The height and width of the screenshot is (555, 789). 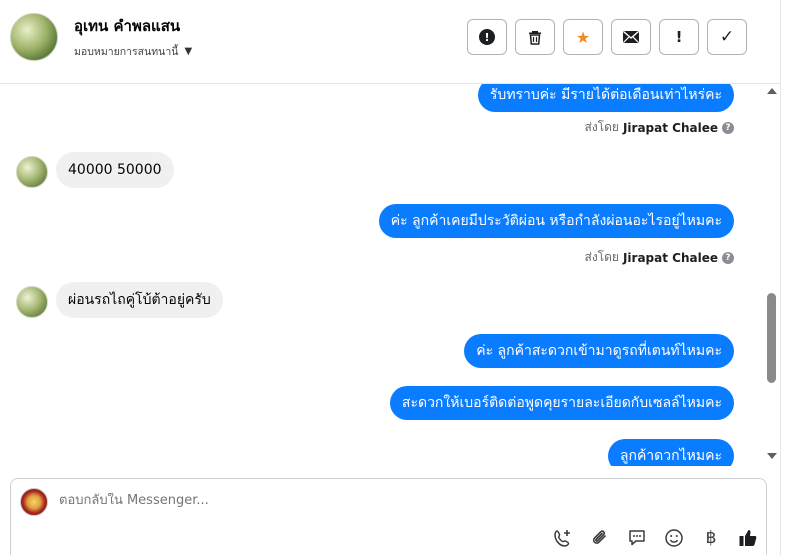 I want to click on scroll-down-arrow, so click(x=772, y=456).